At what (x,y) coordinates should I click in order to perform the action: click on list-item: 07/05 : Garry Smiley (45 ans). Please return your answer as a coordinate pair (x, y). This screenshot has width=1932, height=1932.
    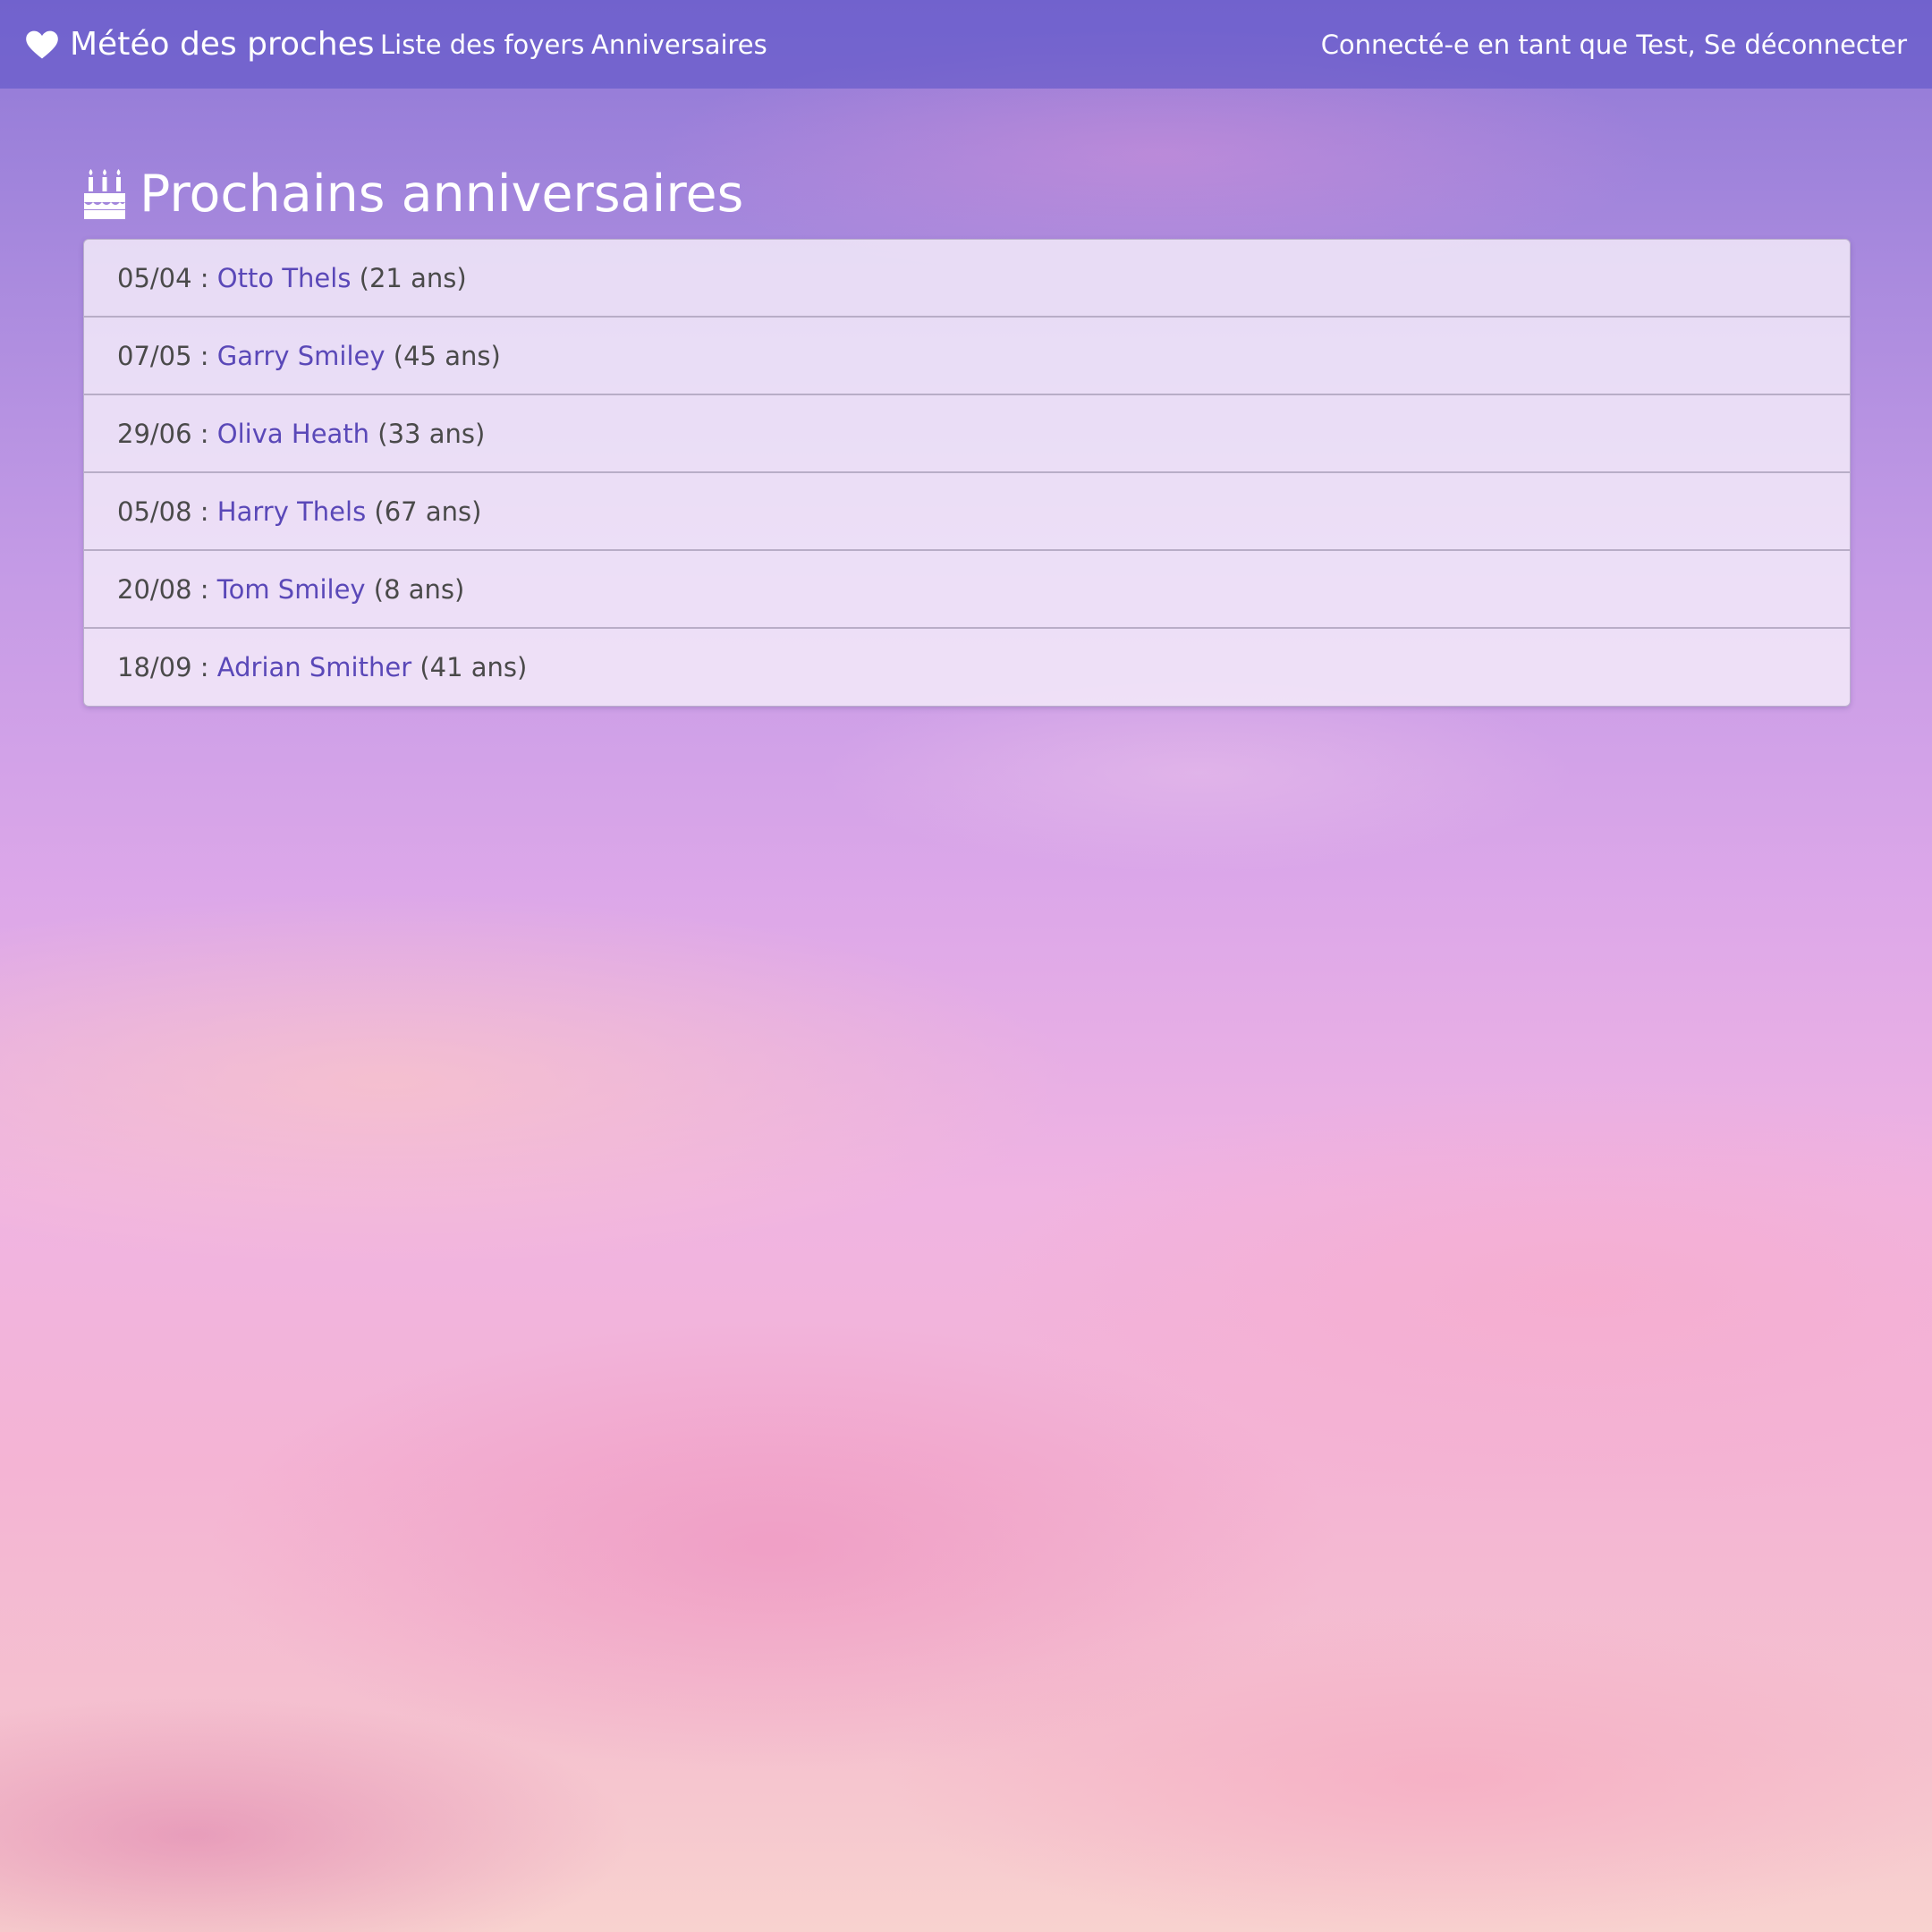
    Looking at the image, I should click on (967, 356).